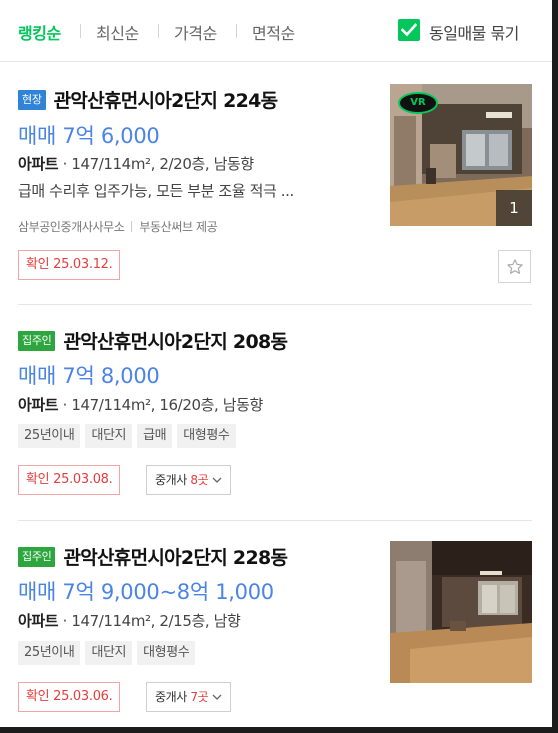 The width and height of the screenshot is (558, 733). Describe the element at coordinates (162, 164) in the screenshot. I see `property-details: 147/114m², 2/20층, 남동향` at that location.